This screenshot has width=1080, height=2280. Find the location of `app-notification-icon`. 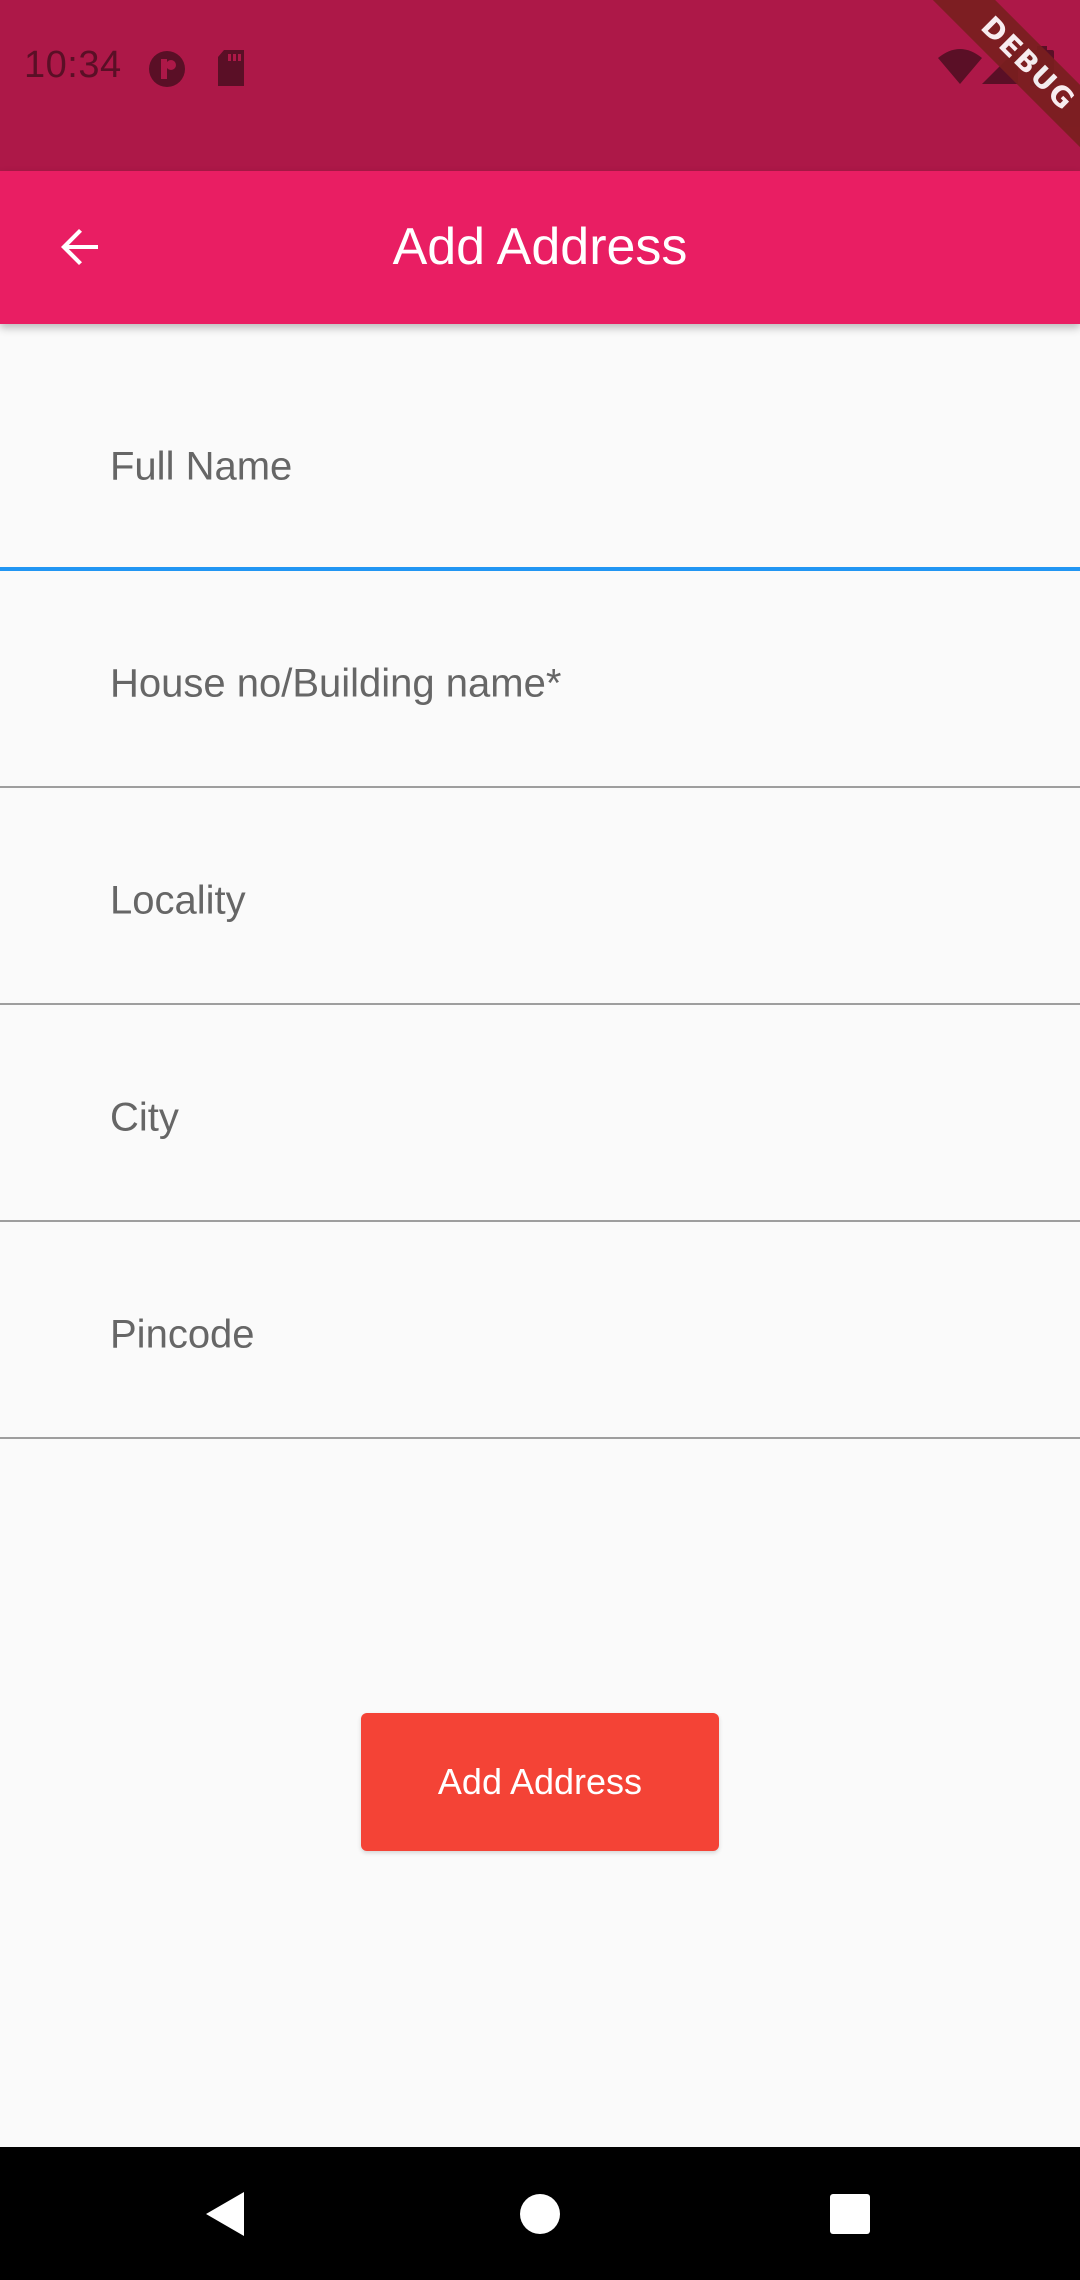

app-notification-icon is located at coordinates (167, 71).